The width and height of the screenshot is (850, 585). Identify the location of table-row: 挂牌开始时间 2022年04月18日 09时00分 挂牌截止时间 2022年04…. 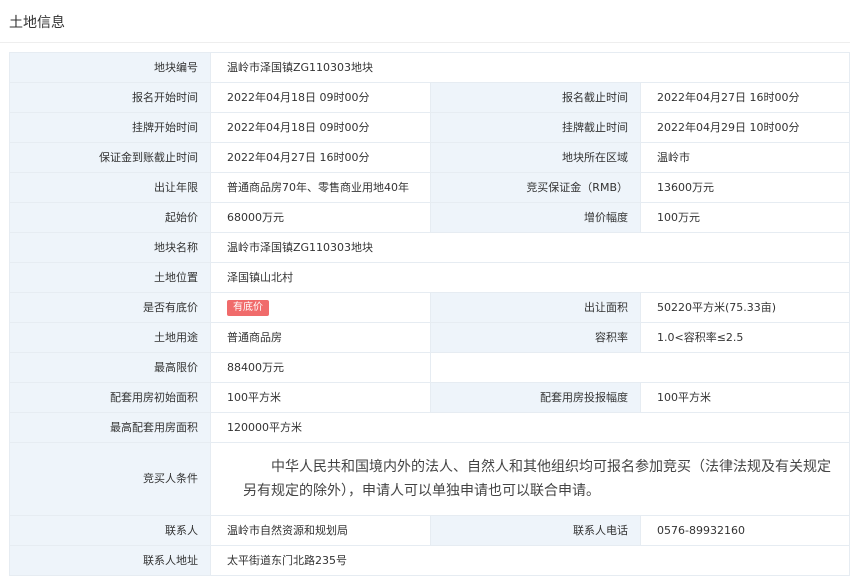
(429, 127).